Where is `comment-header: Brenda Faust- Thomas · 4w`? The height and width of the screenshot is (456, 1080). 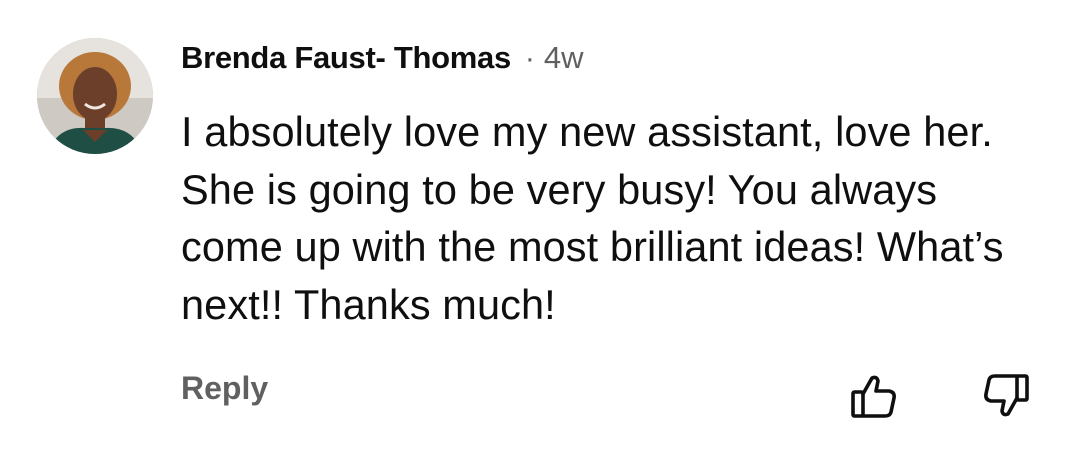 comment-header: Brenda Faust- Thomas · 4w is located at coordinates (382, 60).